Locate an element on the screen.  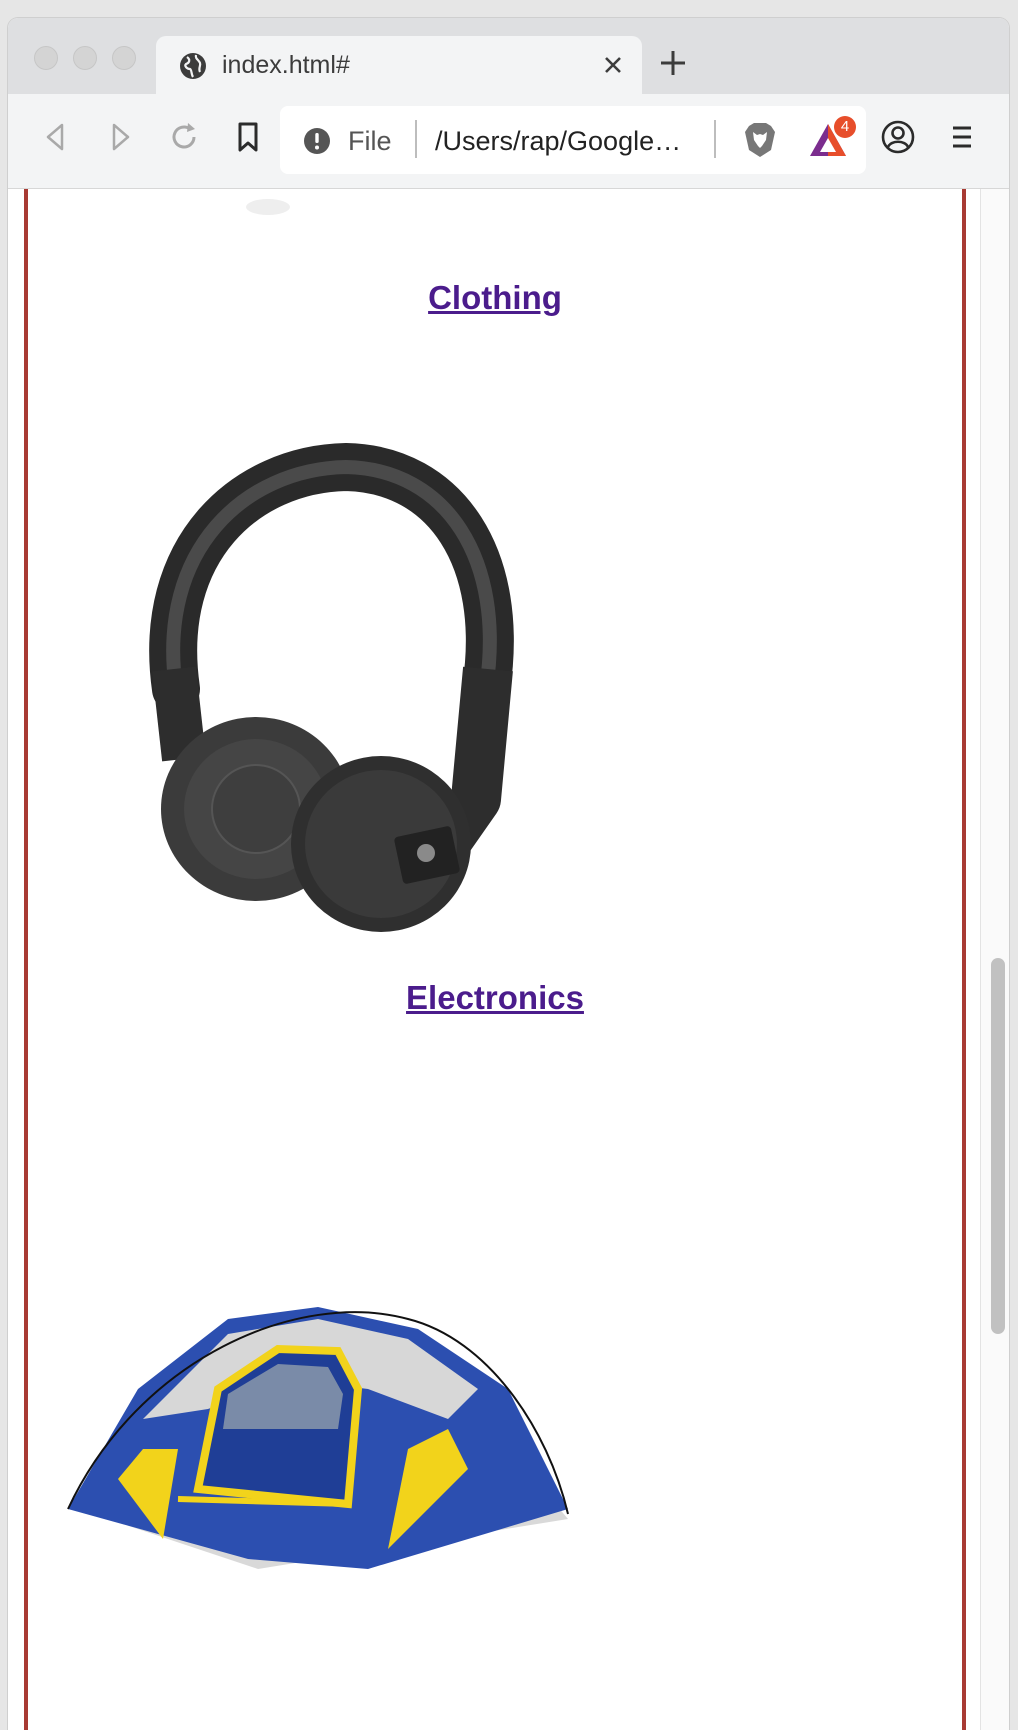
partial-product-image is located at coordinates (268, 207).